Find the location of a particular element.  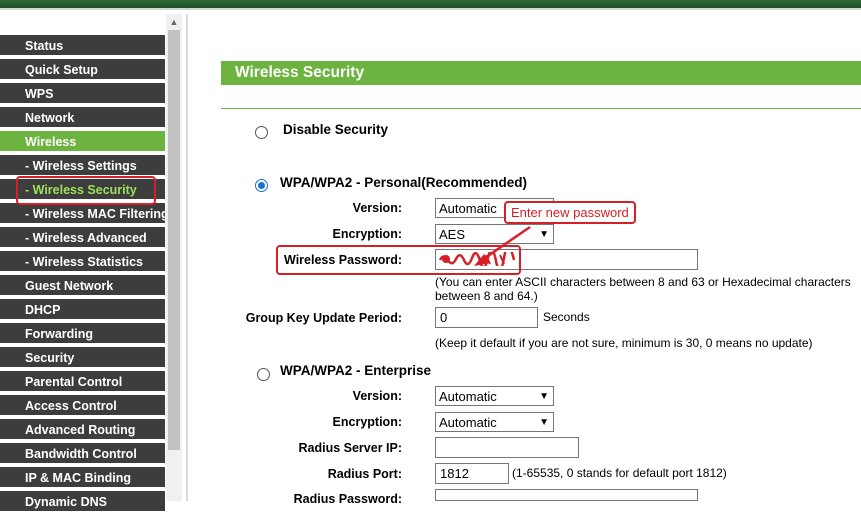

annotation-arrow-icon is located at coordinates (502, 245).